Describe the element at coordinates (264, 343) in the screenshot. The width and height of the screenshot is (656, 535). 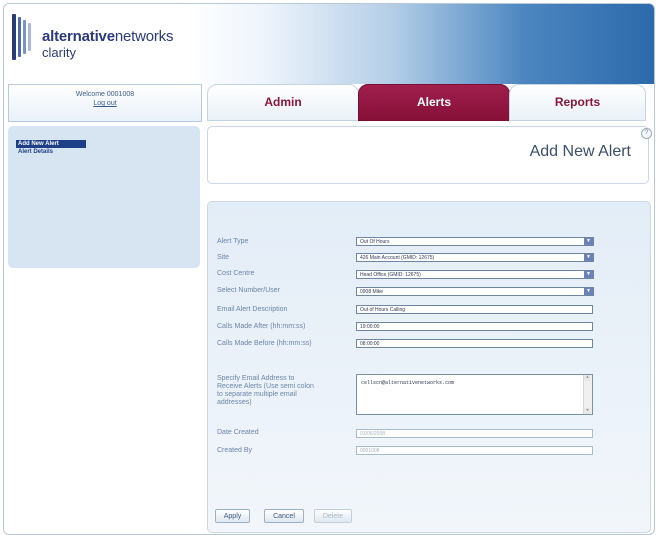
I see `calls-made-before-label: Calls Made Before (hh:mm:ss)` at that location.